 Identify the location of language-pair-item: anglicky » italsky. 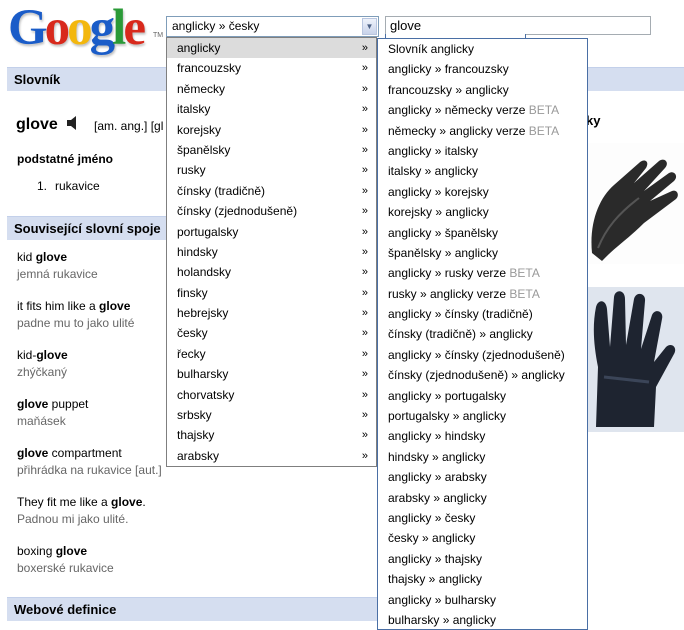
(482, 151).